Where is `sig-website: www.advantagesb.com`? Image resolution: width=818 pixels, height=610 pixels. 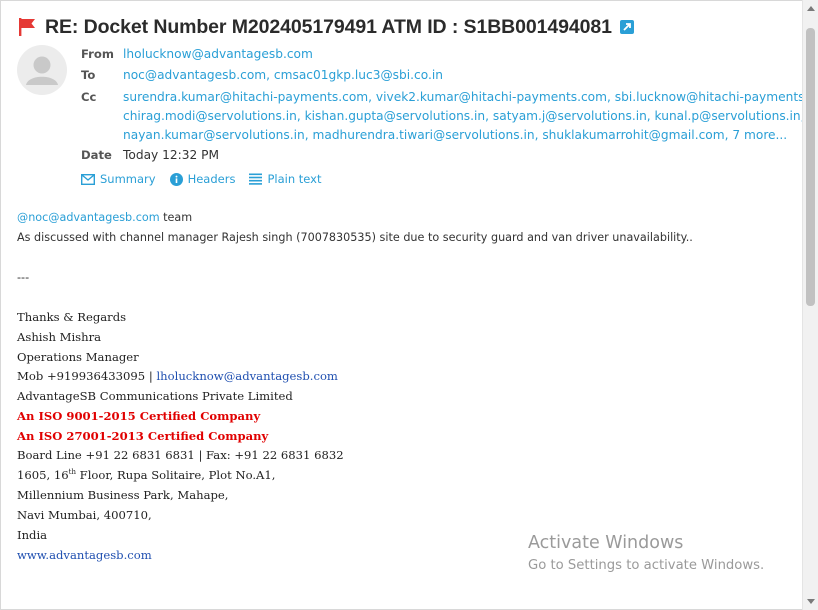
sig-website: www.advantagesb.com is located at coordinates (84, 555).